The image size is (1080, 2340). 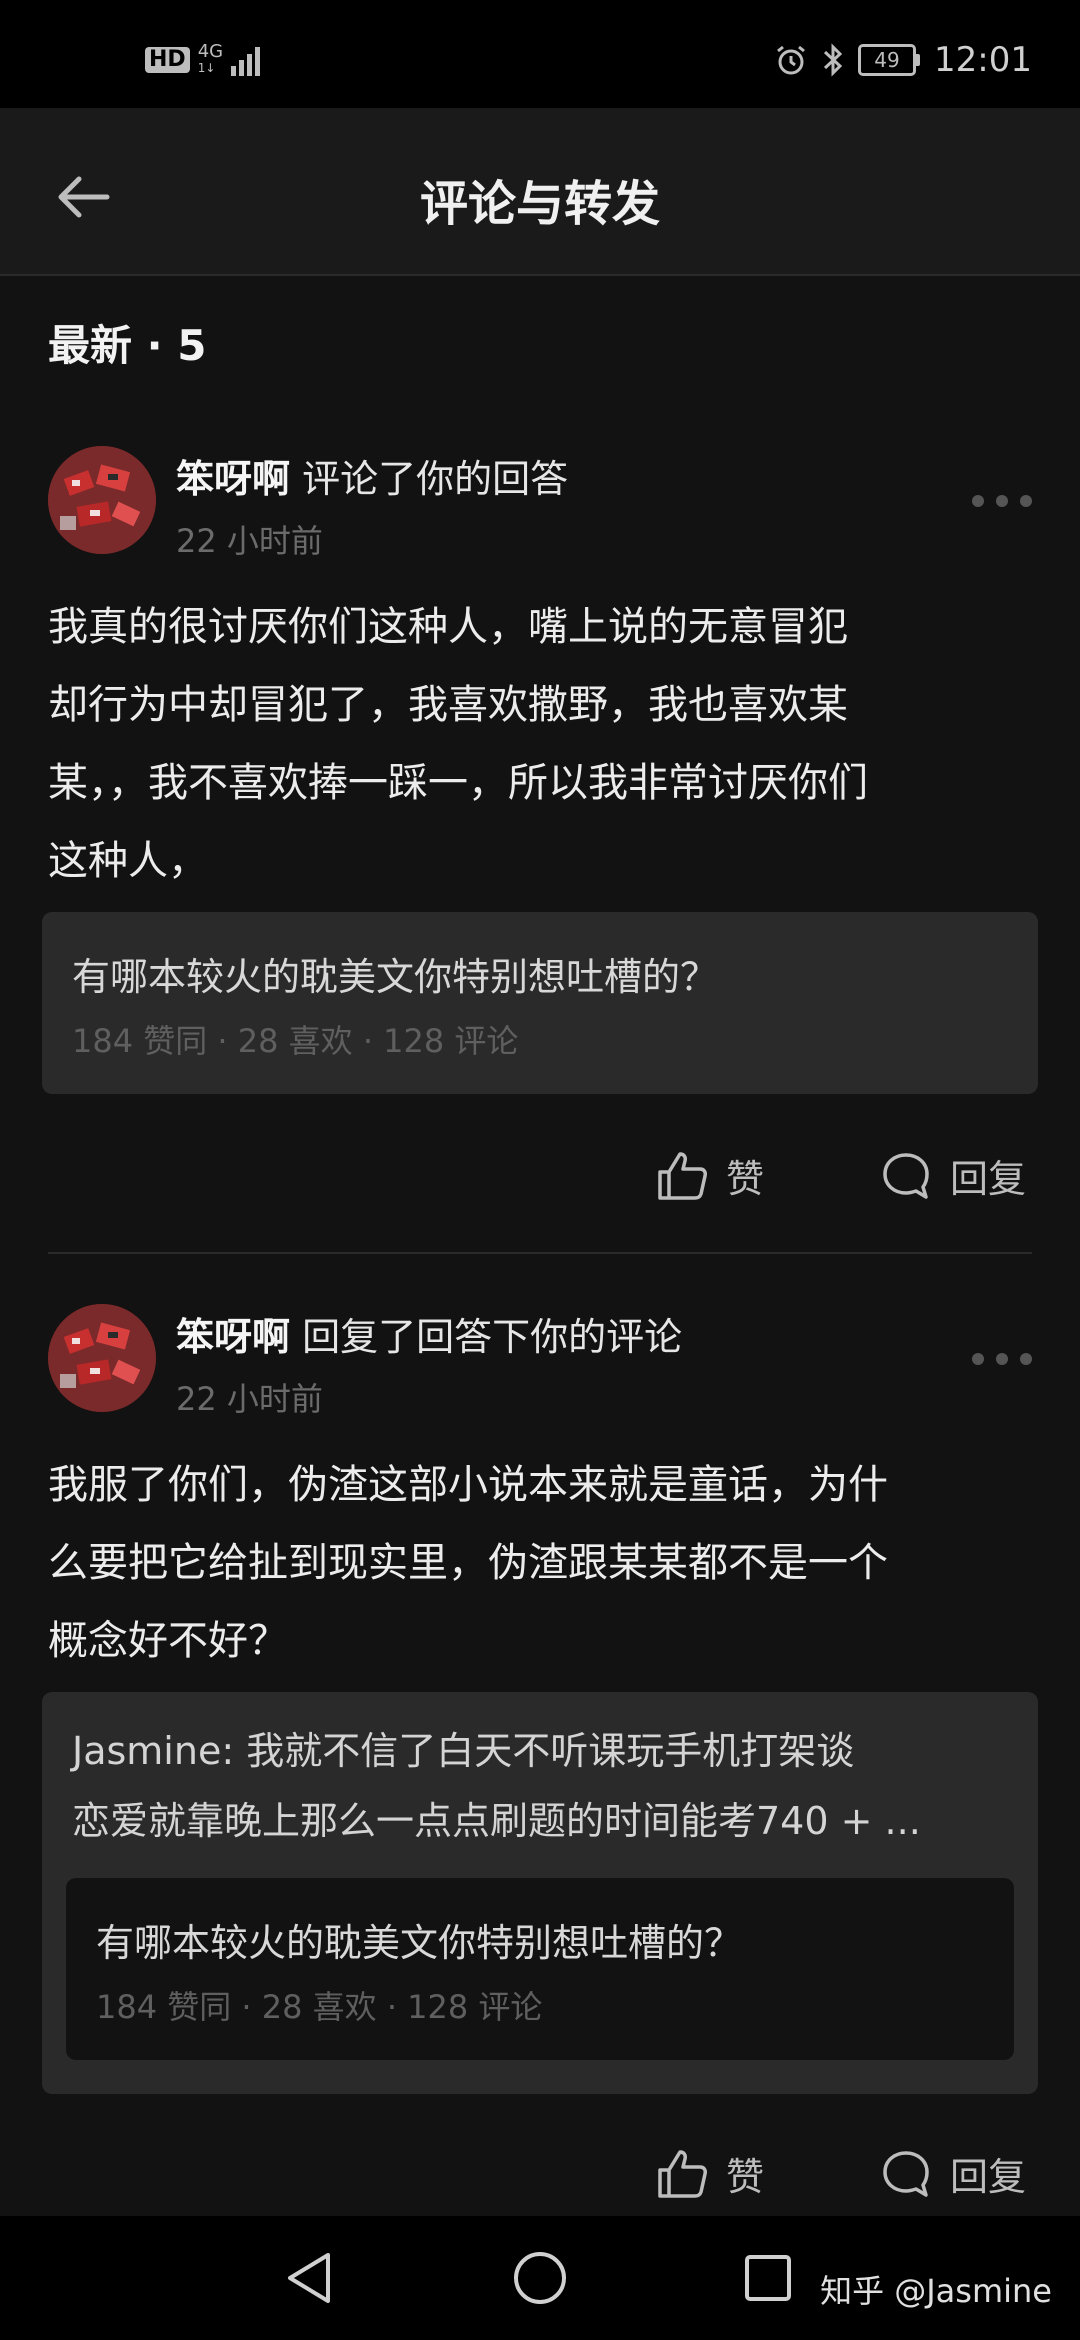 I want to click on network-sub: 1↓, so click(x=206, y=68).